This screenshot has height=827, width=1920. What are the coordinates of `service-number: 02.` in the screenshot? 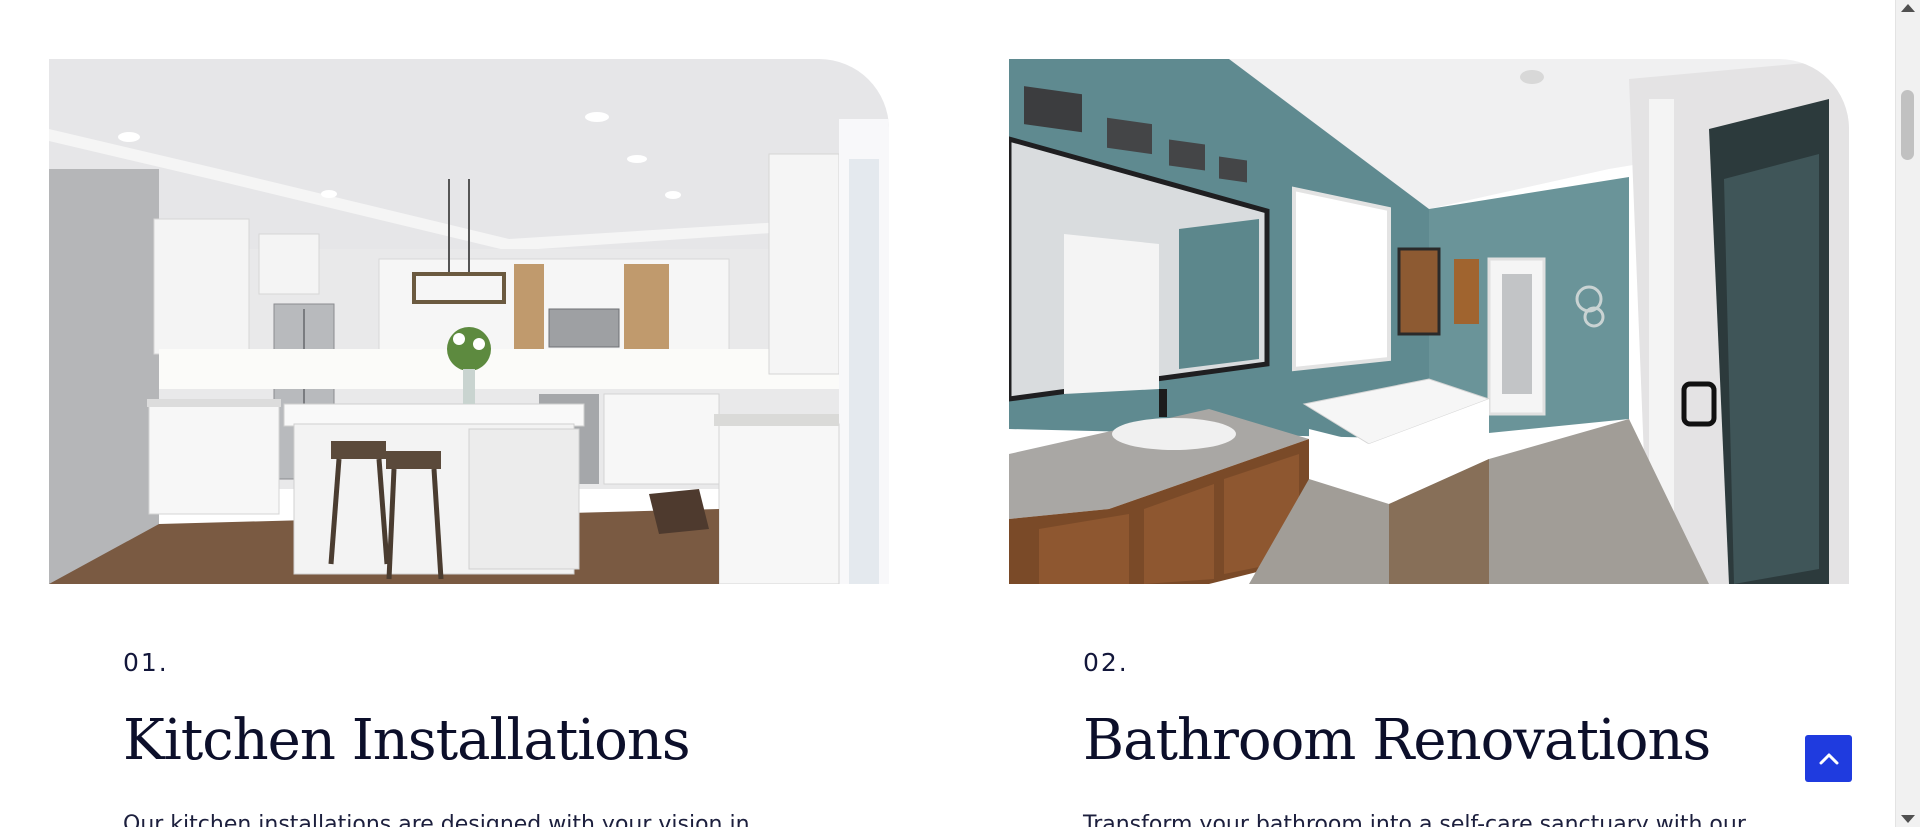 It's located at (1106, 662).